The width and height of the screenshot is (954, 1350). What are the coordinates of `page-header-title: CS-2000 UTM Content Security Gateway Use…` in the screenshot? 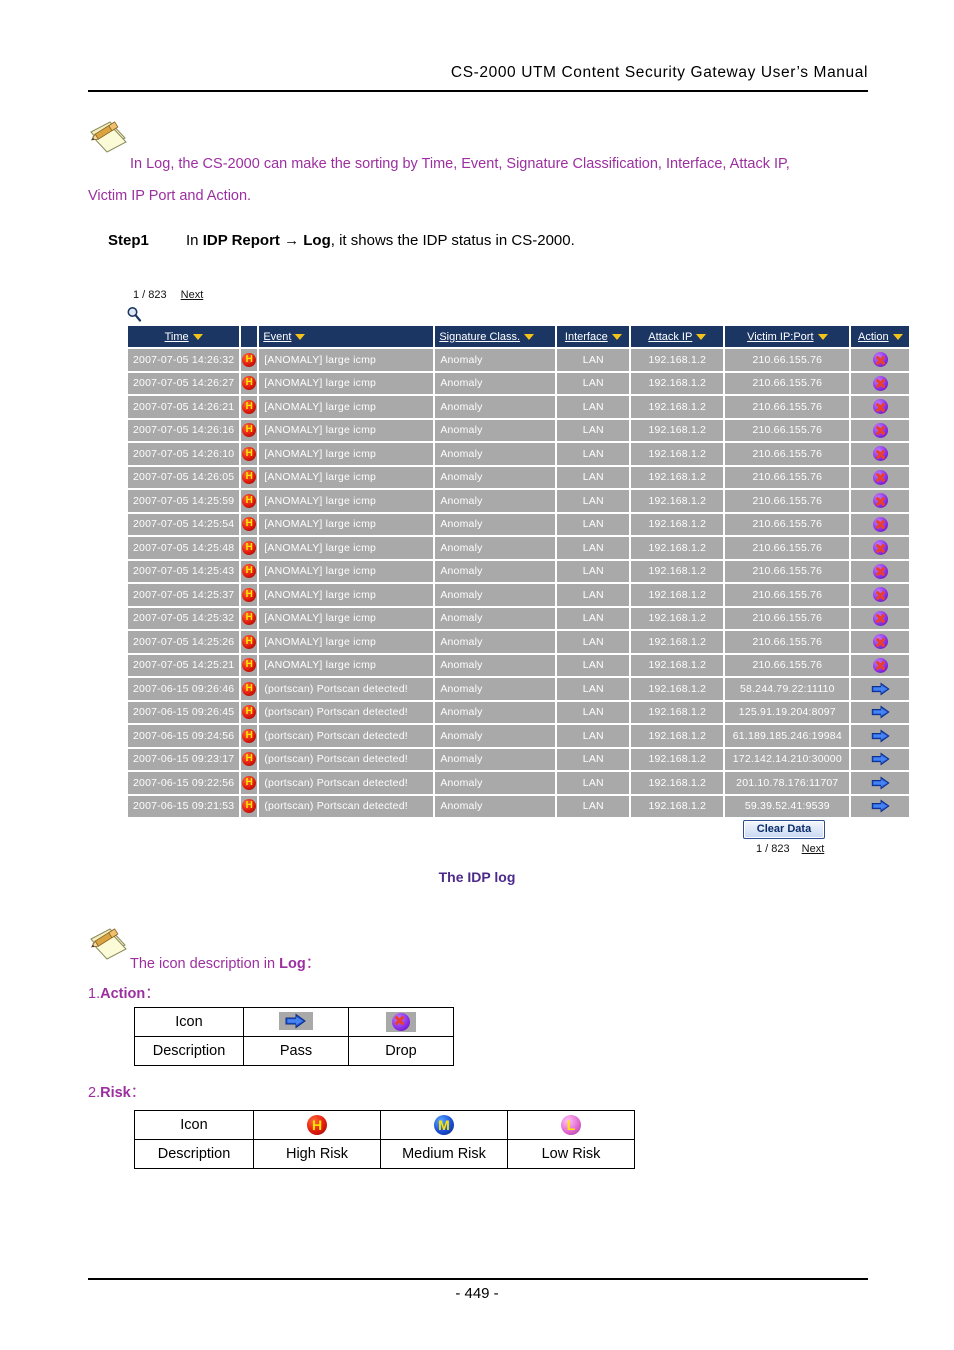 It's located at (659, 72).